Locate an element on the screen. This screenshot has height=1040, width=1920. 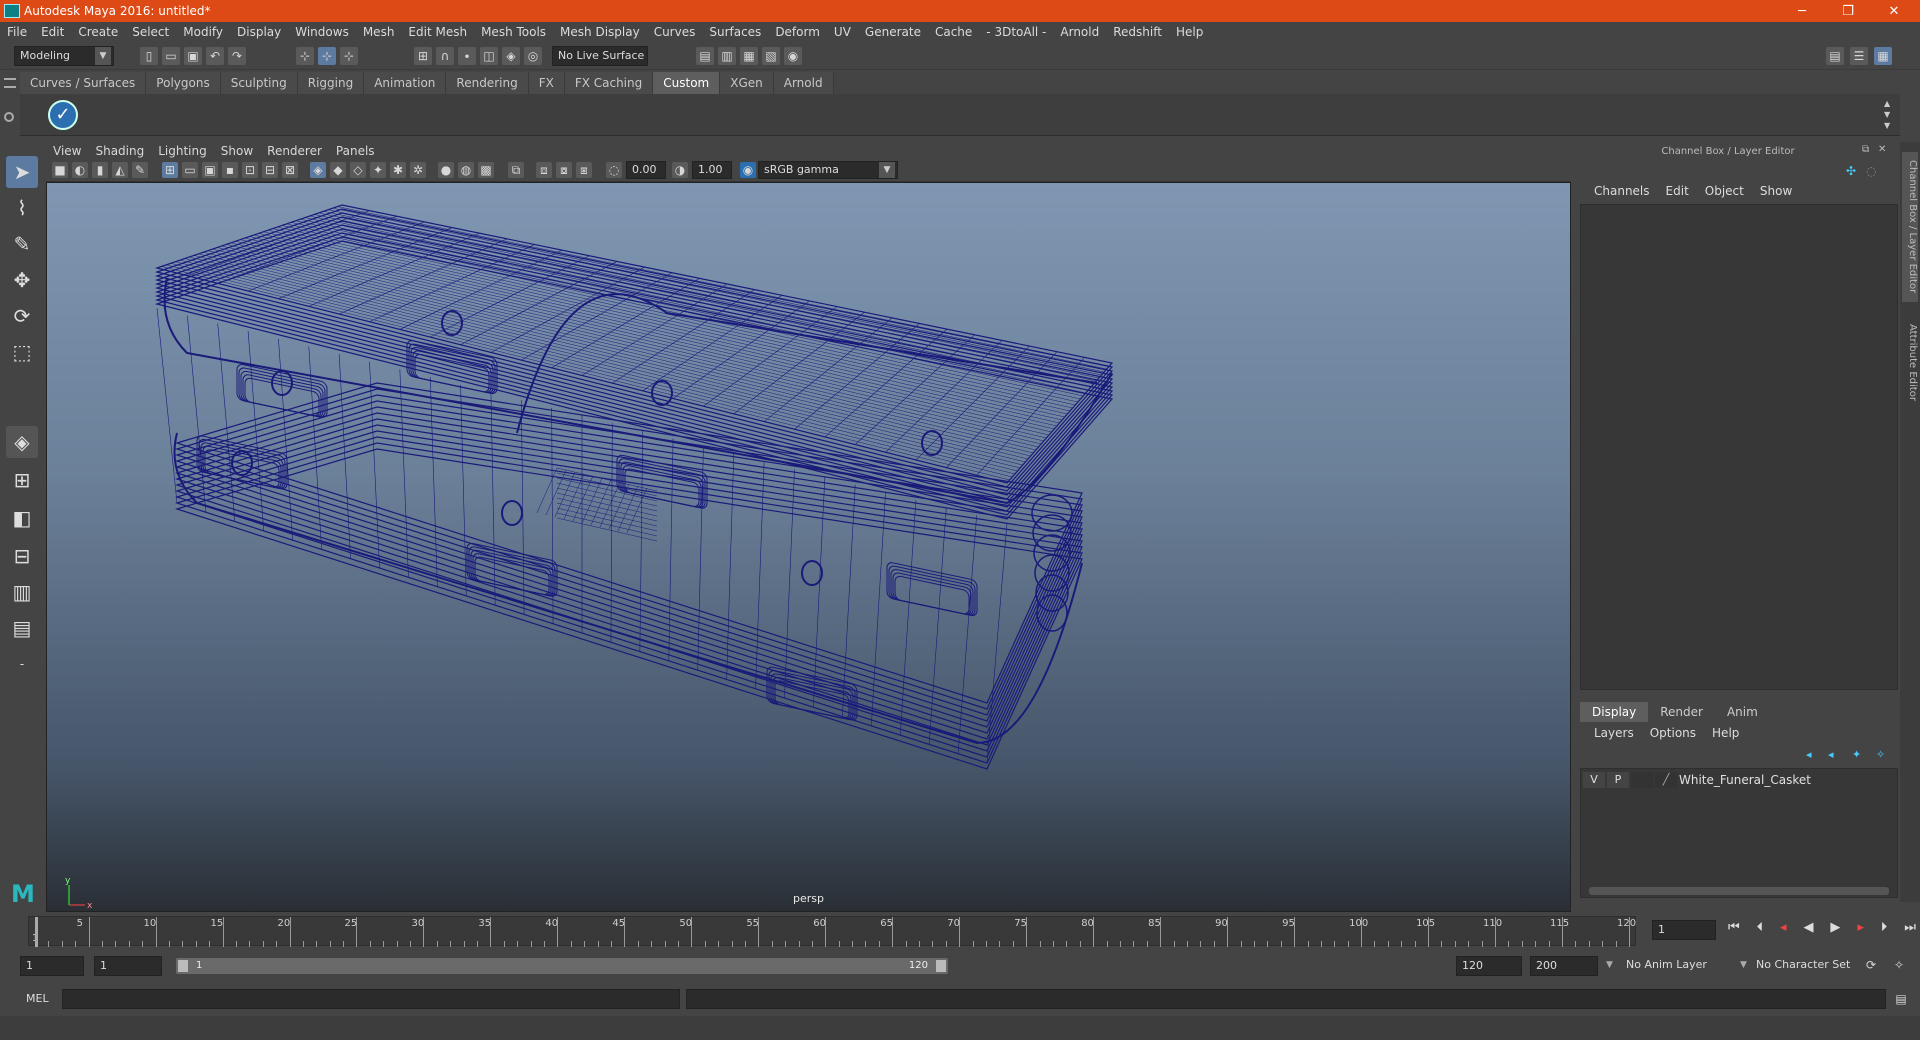
range-slider-bar: 1 120 is located at coordinates (562, 966).